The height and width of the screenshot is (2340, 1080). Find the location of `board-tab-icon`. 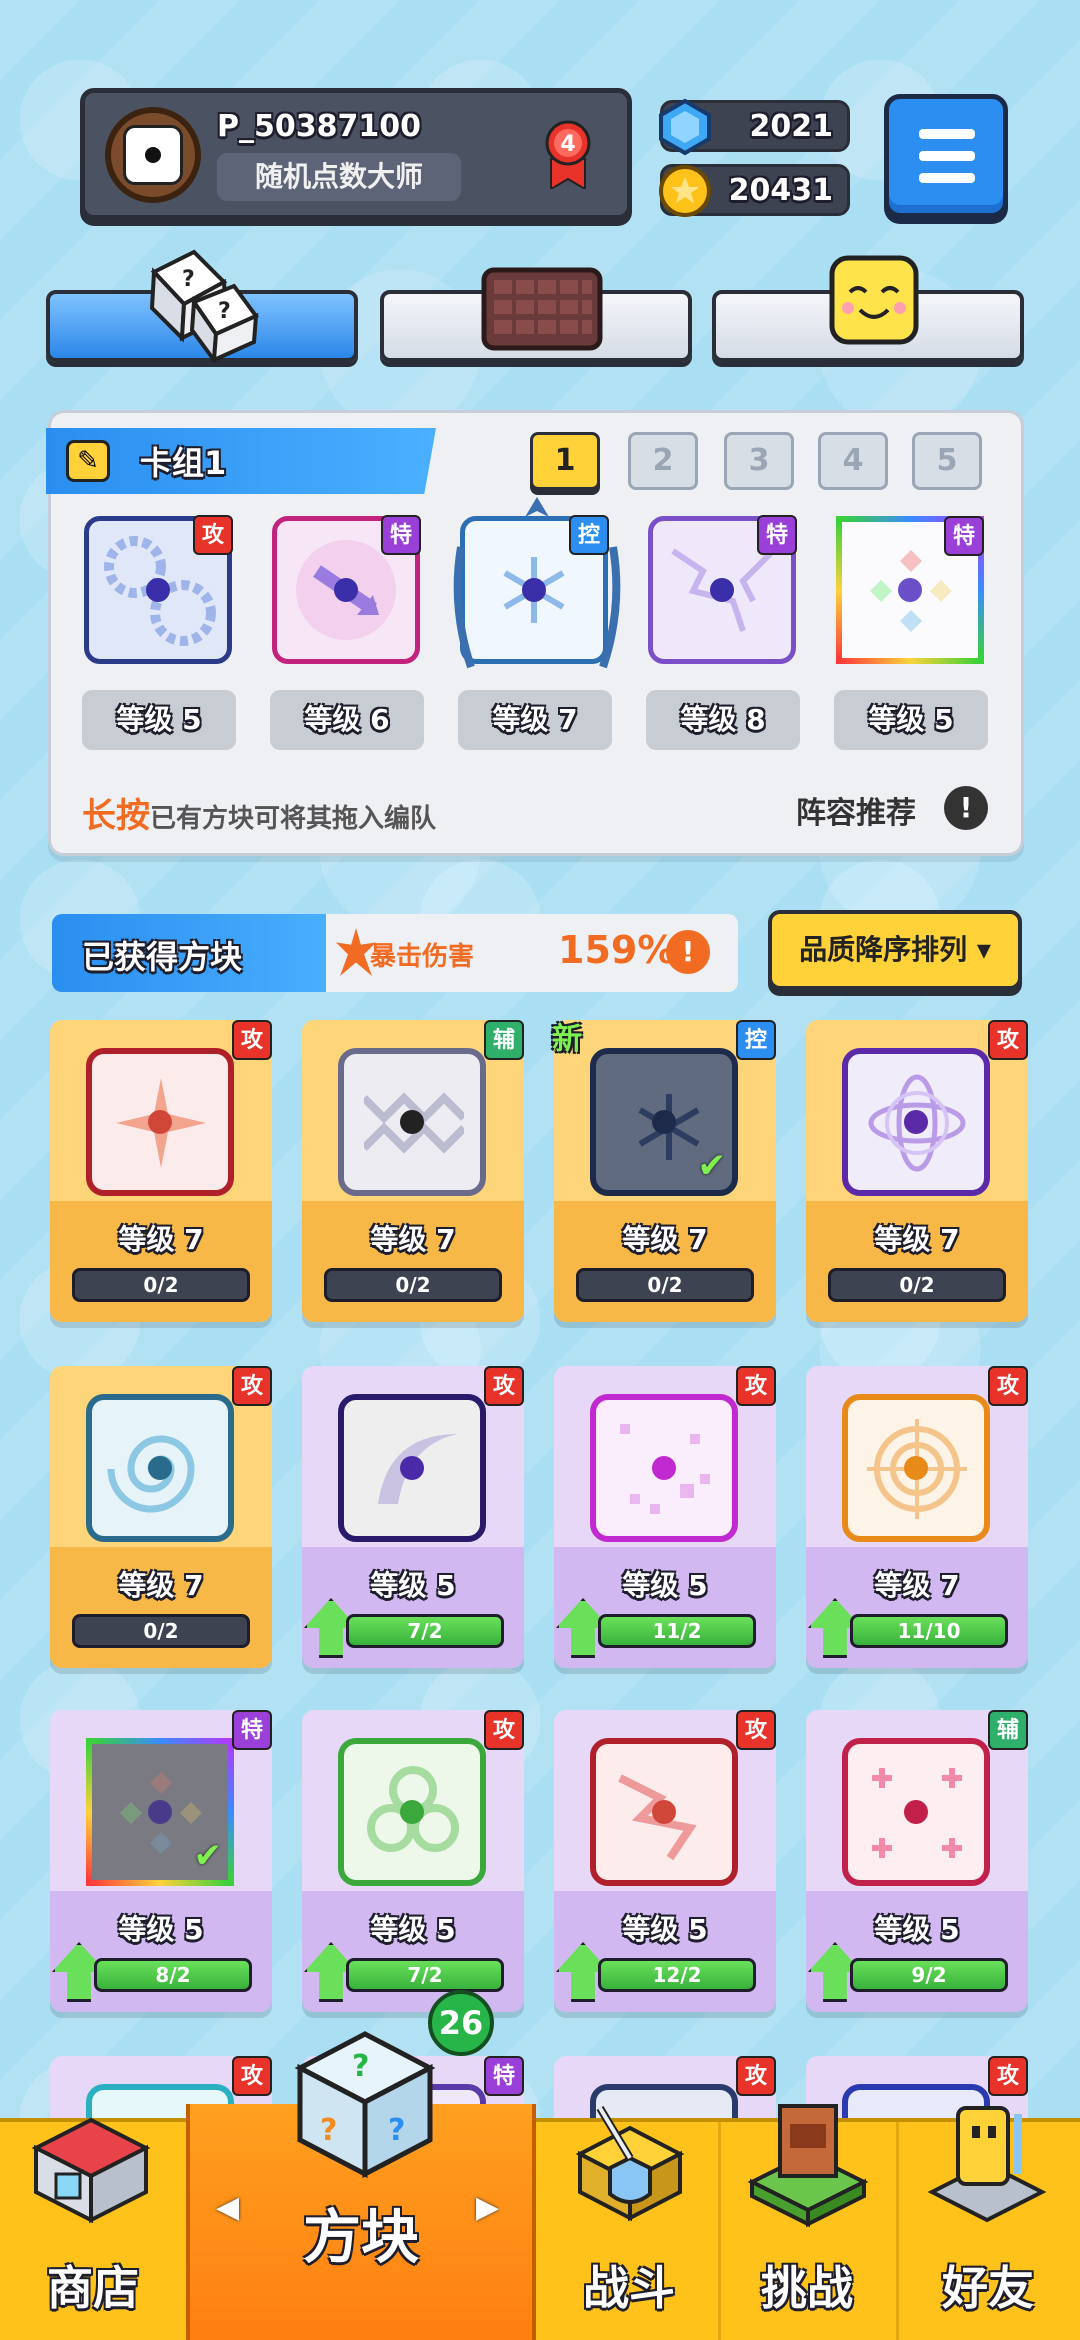

board-tab-icon is located at coordinates (542, 309).